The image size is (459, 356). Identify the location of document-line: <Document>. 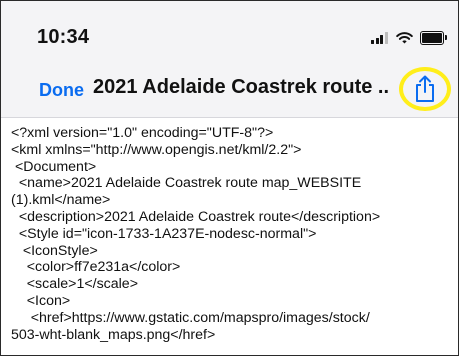
(54, 166).